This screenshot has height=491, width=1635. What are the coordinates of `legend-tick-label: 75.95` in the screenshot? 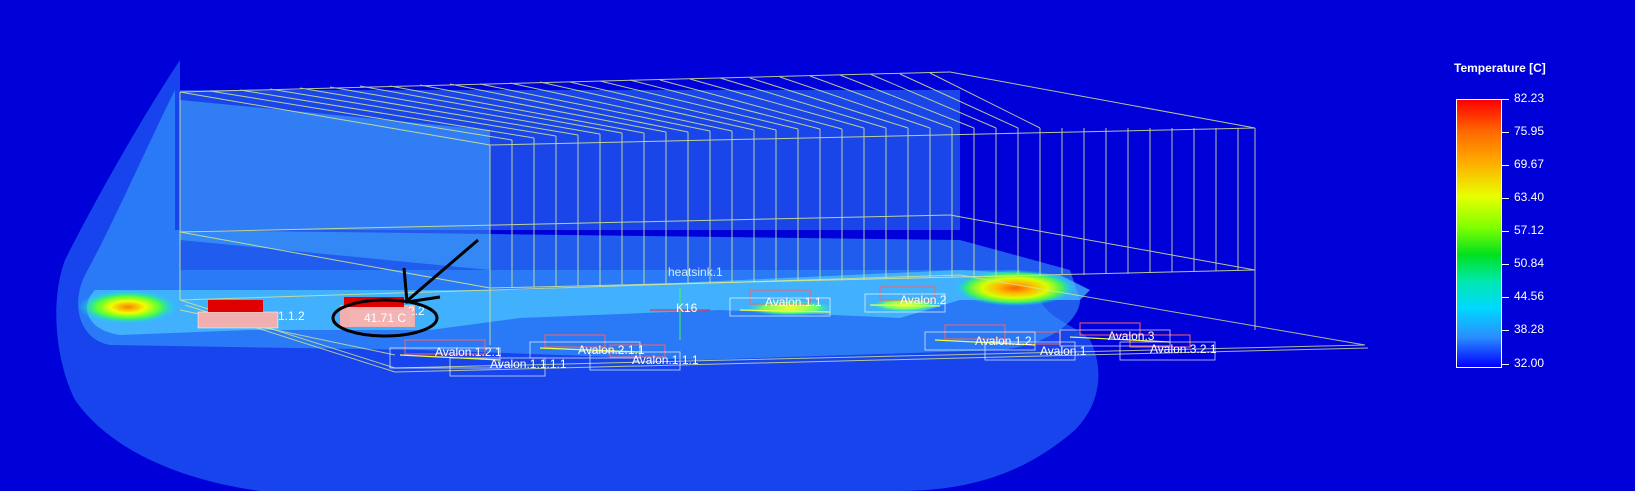 It's located at (1529, 131).